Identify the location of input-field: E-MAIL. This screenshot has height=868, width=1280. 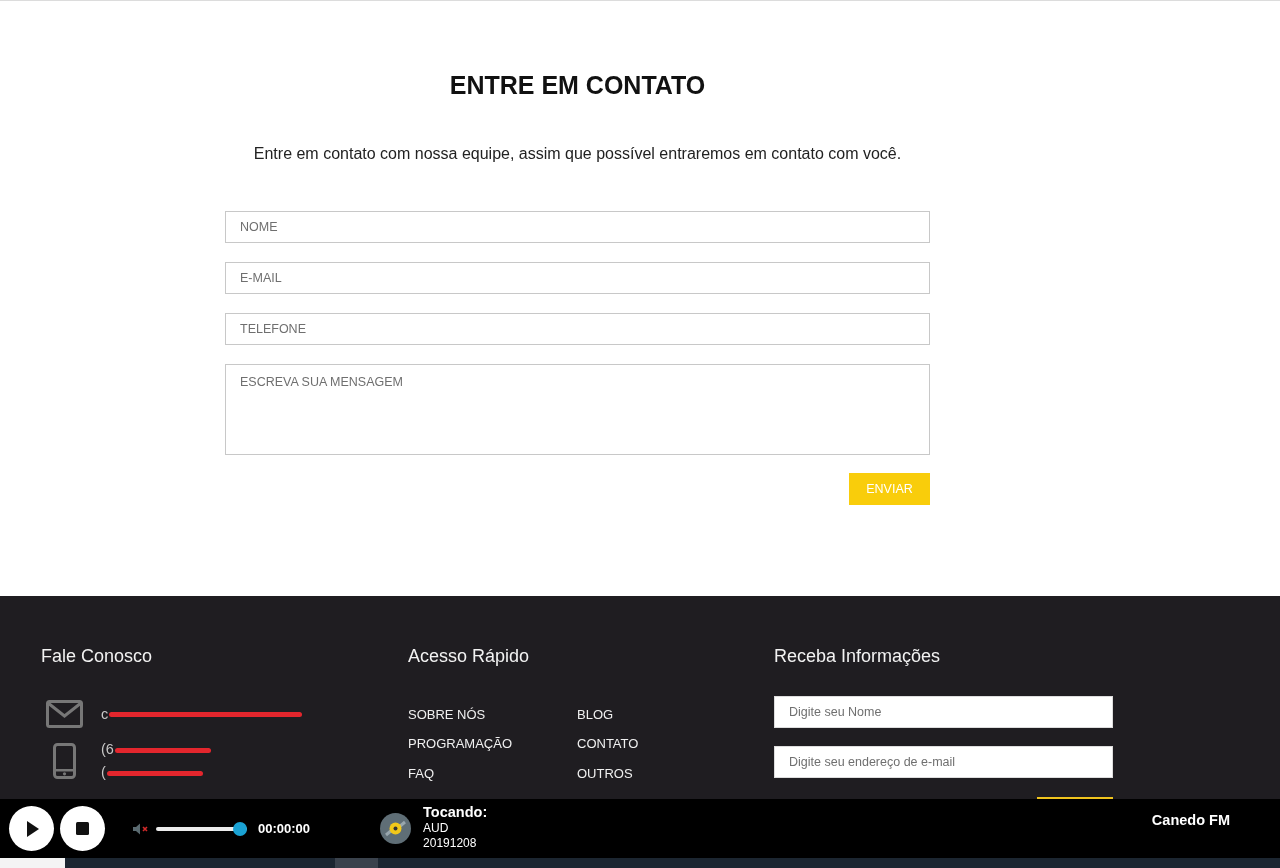
(577, 278).